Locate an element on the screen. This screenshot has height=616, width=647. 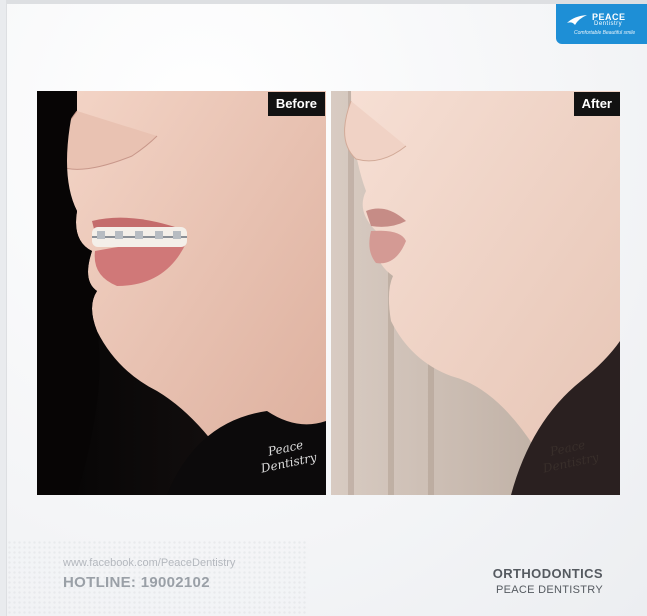
bird-logo-icon is located at coordinates (577, 20).